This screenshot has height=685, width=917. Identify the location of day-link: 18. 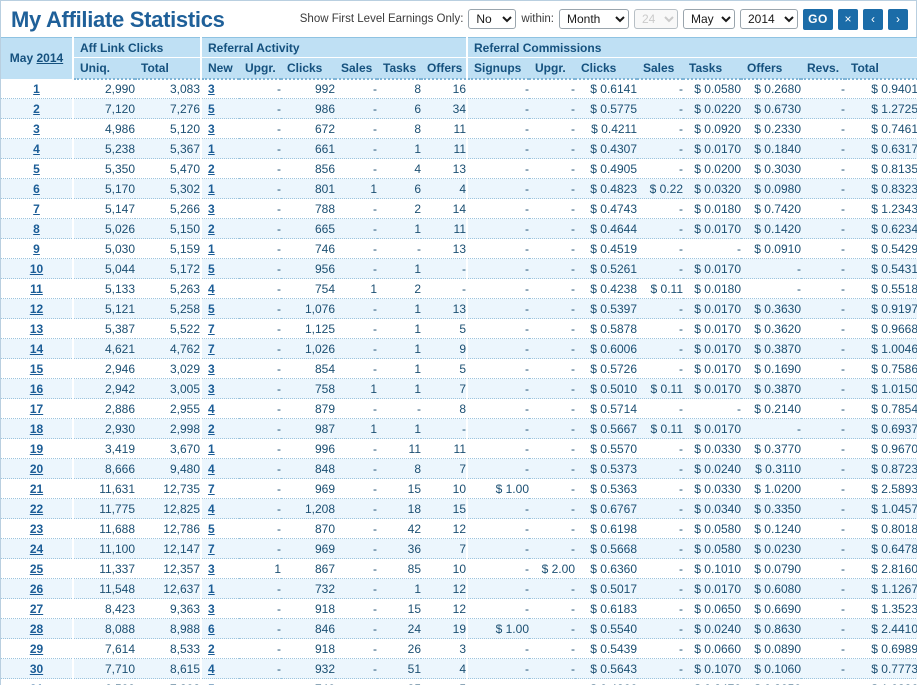
(36, 429).